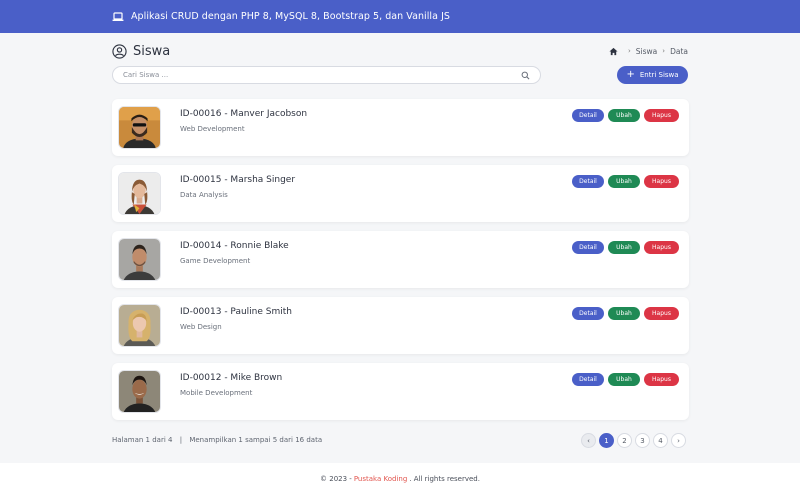 This screenshot has width=800, height=495. Describe the element at coordinates (119, 51) in the screenshot. I see `user-circle-icon` at that location.